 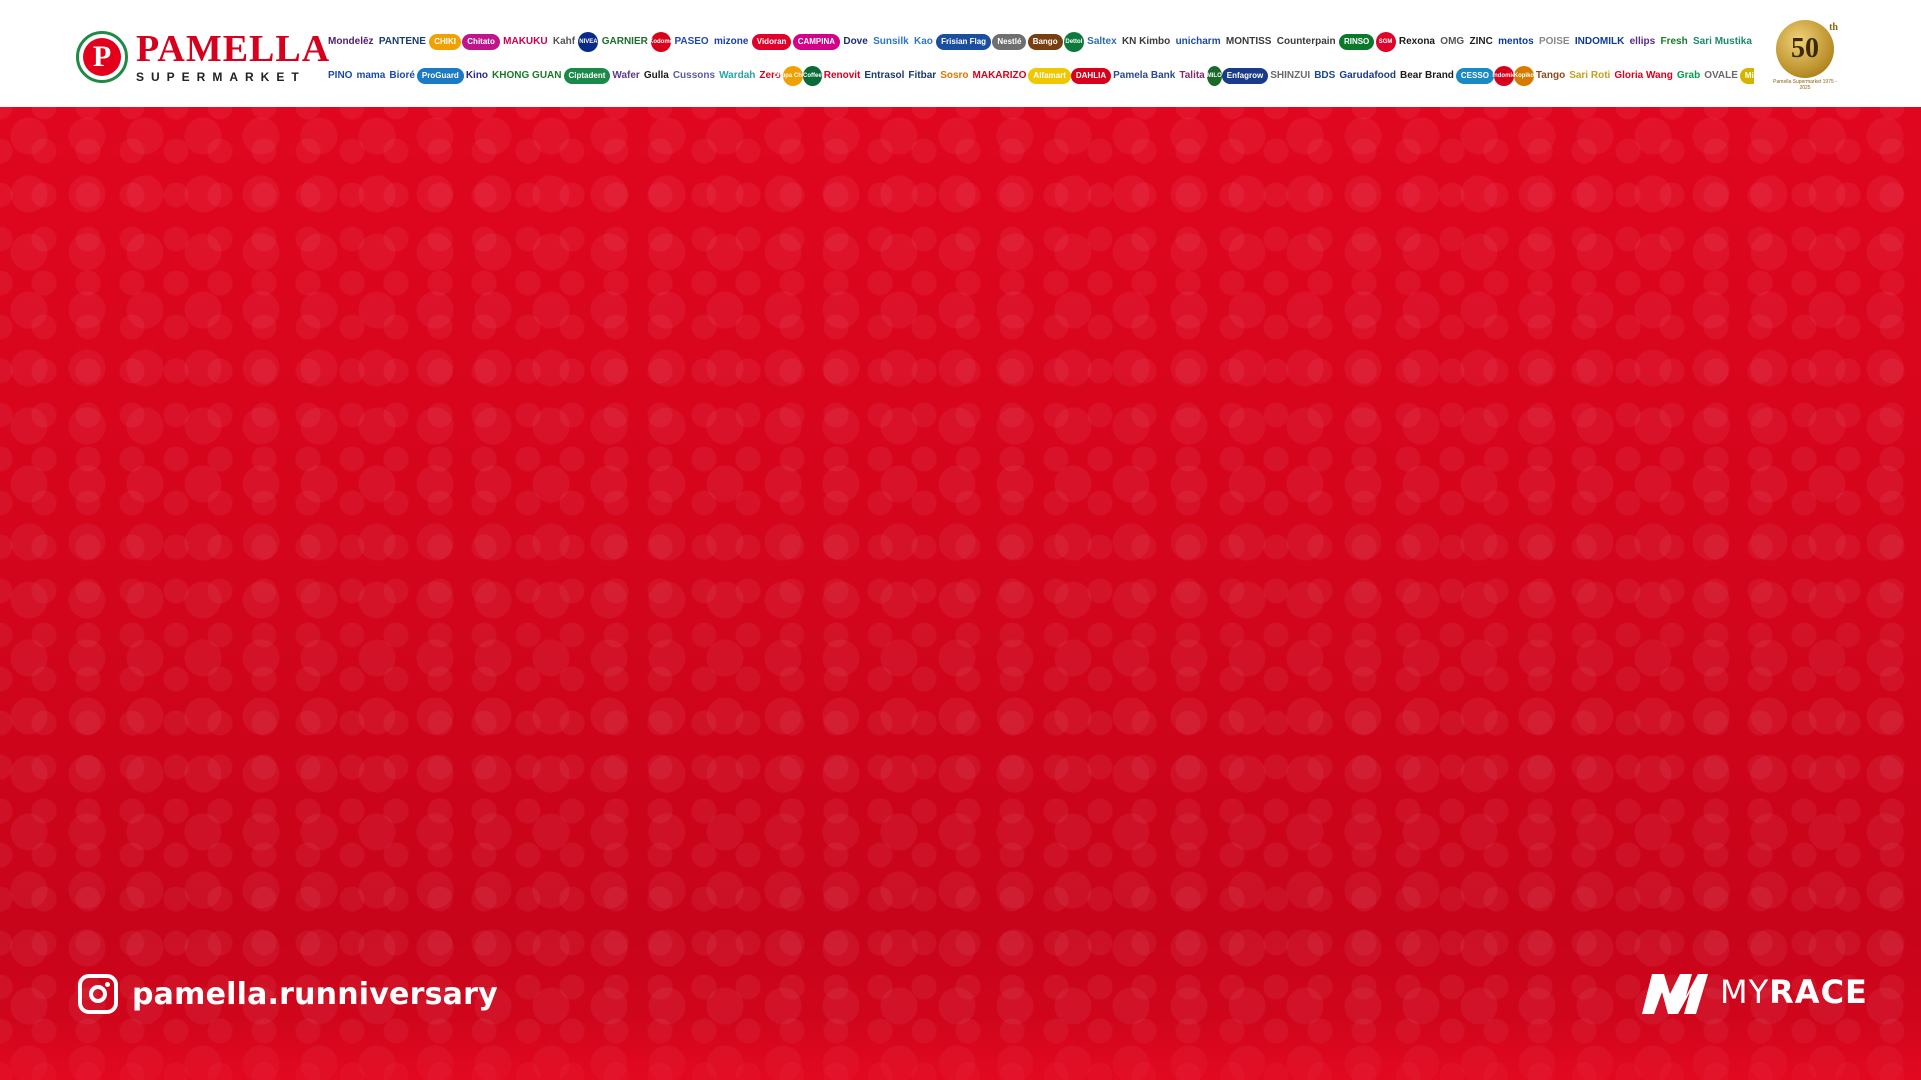 What do you see at coordinates (964, 42) in the screenshot?
I see `sponsor-logo-frisian-flag: Frisian Flag` at bounding box center [964, 42].